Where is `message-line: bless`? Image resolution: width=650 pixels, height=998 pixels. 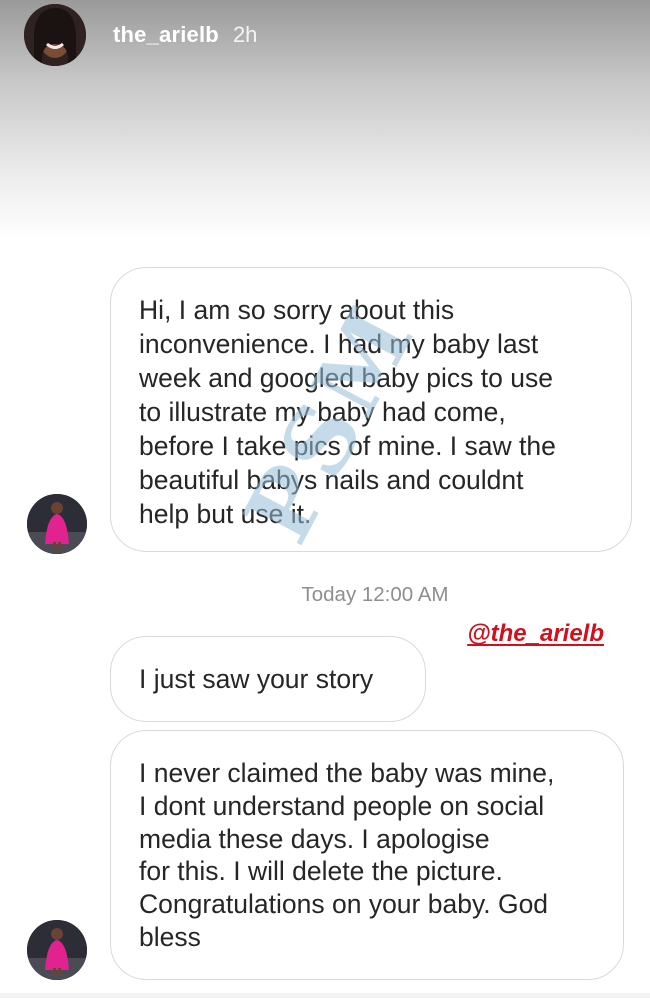
message-line: bless is located at coordinates (170, 936).